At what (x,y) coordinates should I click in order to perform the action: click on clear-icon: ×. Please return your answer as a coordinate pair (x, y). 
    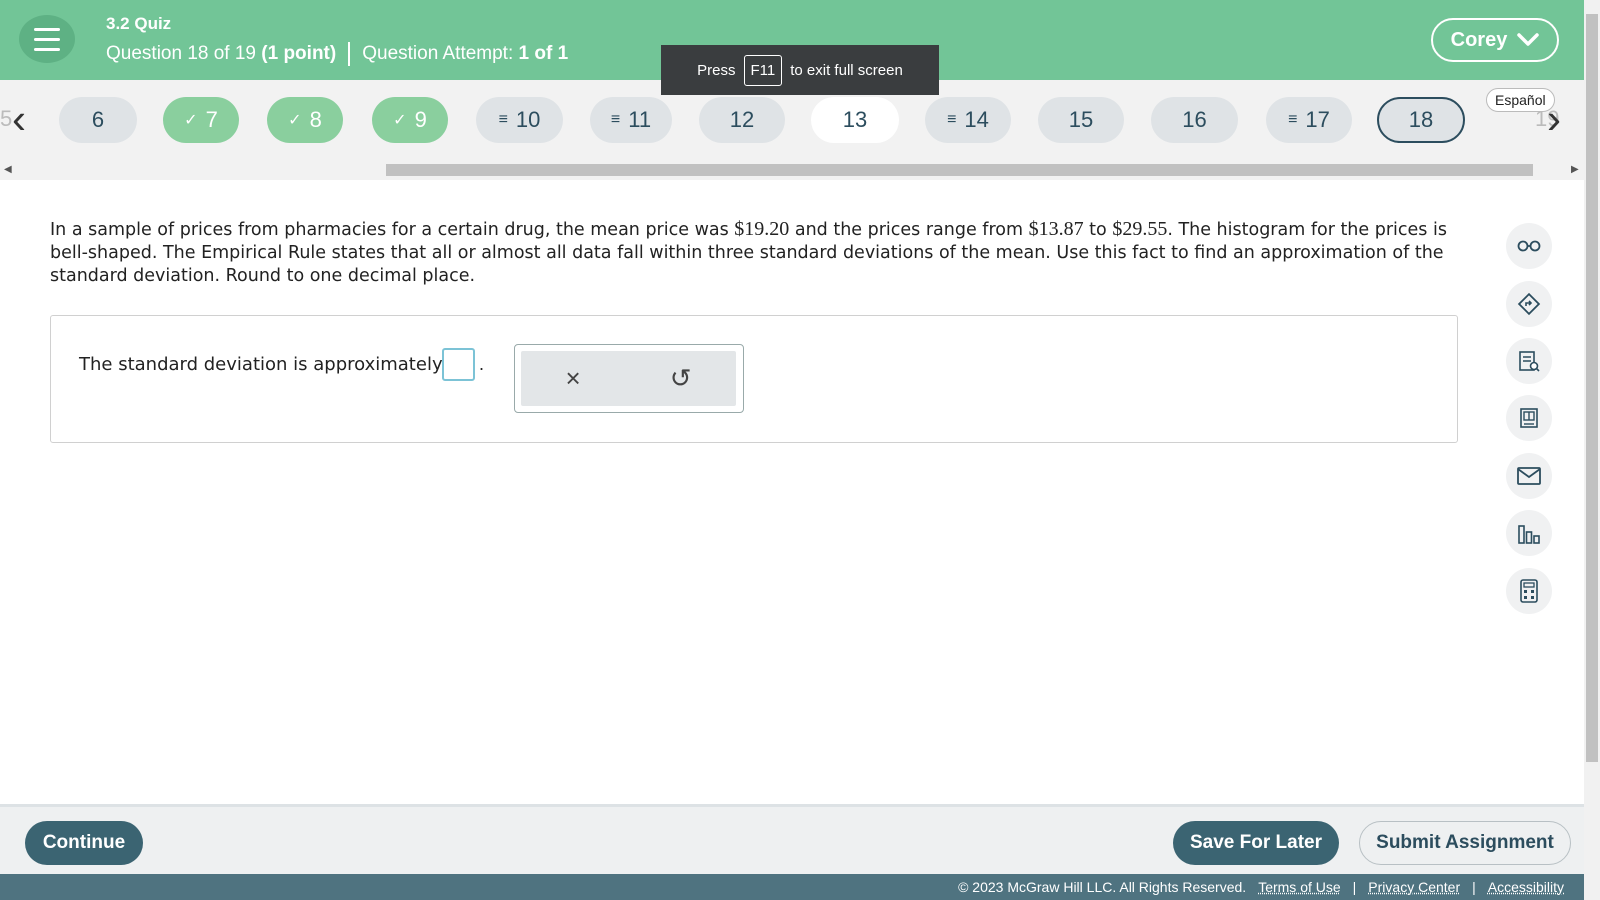
    Looking at the image, I should click on (573, 378).